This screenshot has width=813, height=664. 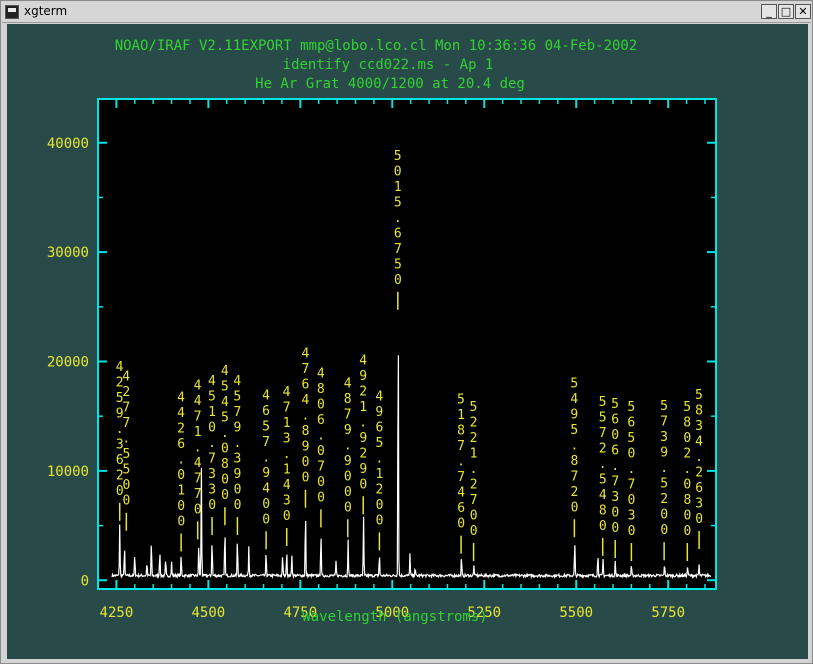 What do you see at coordinates (769, 11) in the screenshot?
I see `minimize-button: _` at bounding box center [769, 11].